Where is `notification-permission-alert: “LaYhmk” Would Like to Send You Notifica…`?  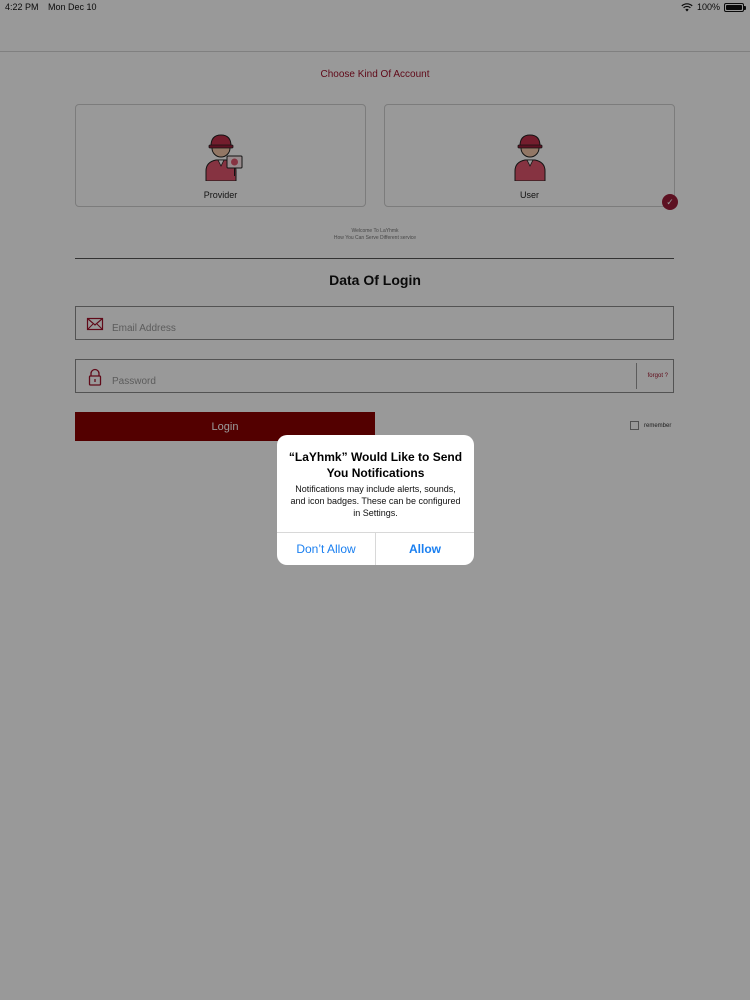
notification-permission-alert: “LaYhmk” Would Like to Send You Notifica… is located at coordinates (375, 500).